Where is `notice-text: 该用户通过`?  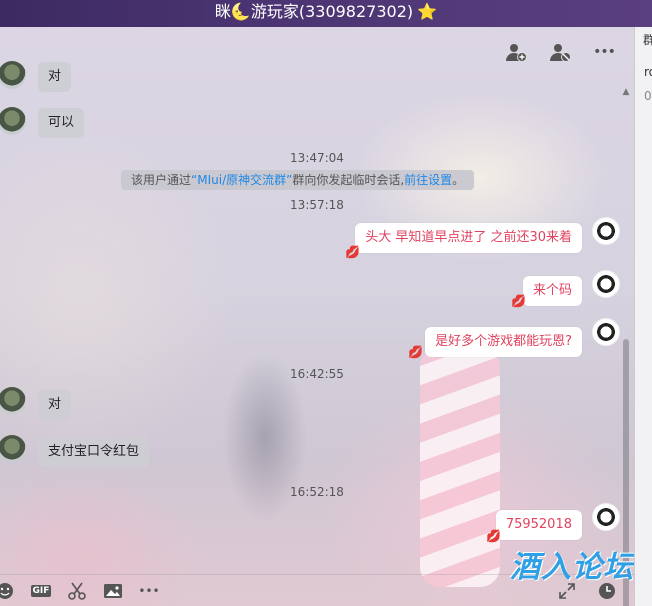
notice-text: 该用户通过 is located at coordinates (161, 180).